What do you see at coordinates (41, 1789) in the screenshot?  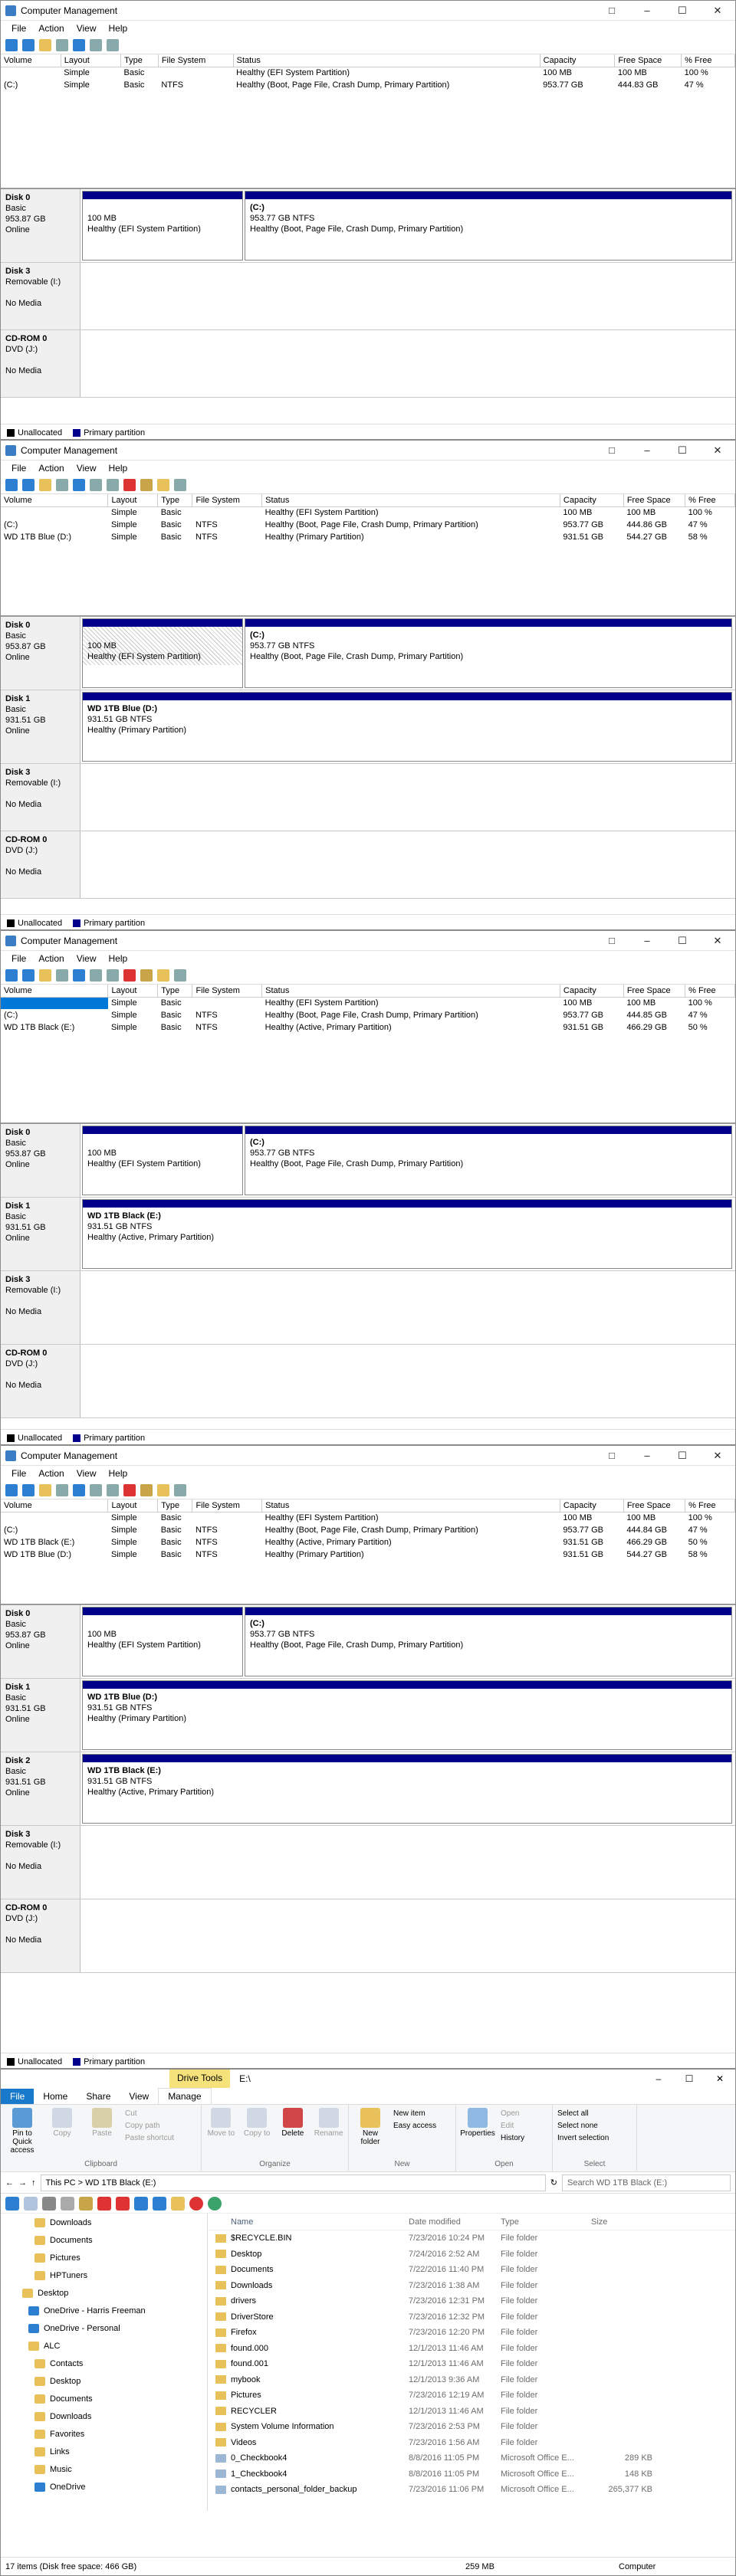 I see `disk-info: Disk 2 Basic 931.51 GB Online` at bounding box center [41, 1789].